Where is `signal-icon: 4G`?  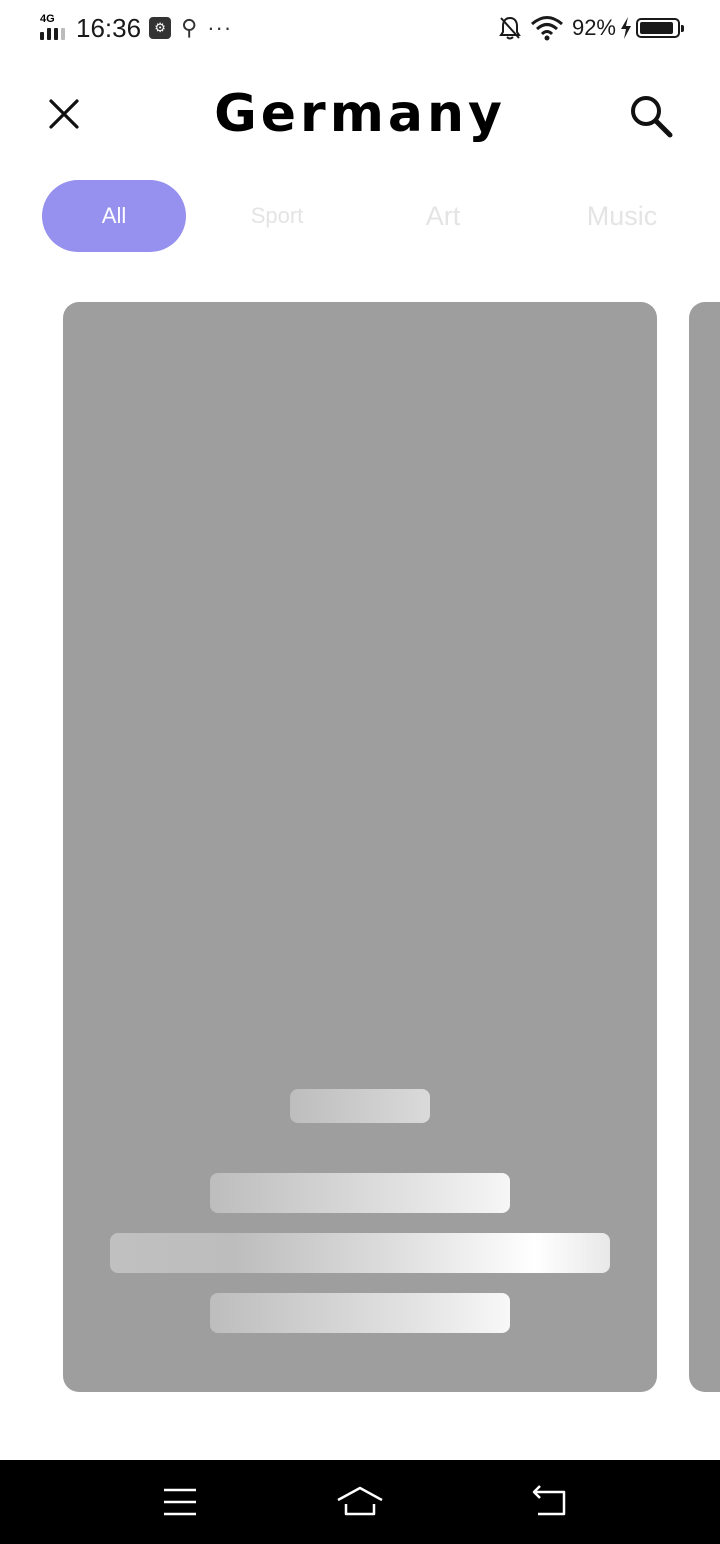
signal-icon: 4G is located at coordinates (54, 28).